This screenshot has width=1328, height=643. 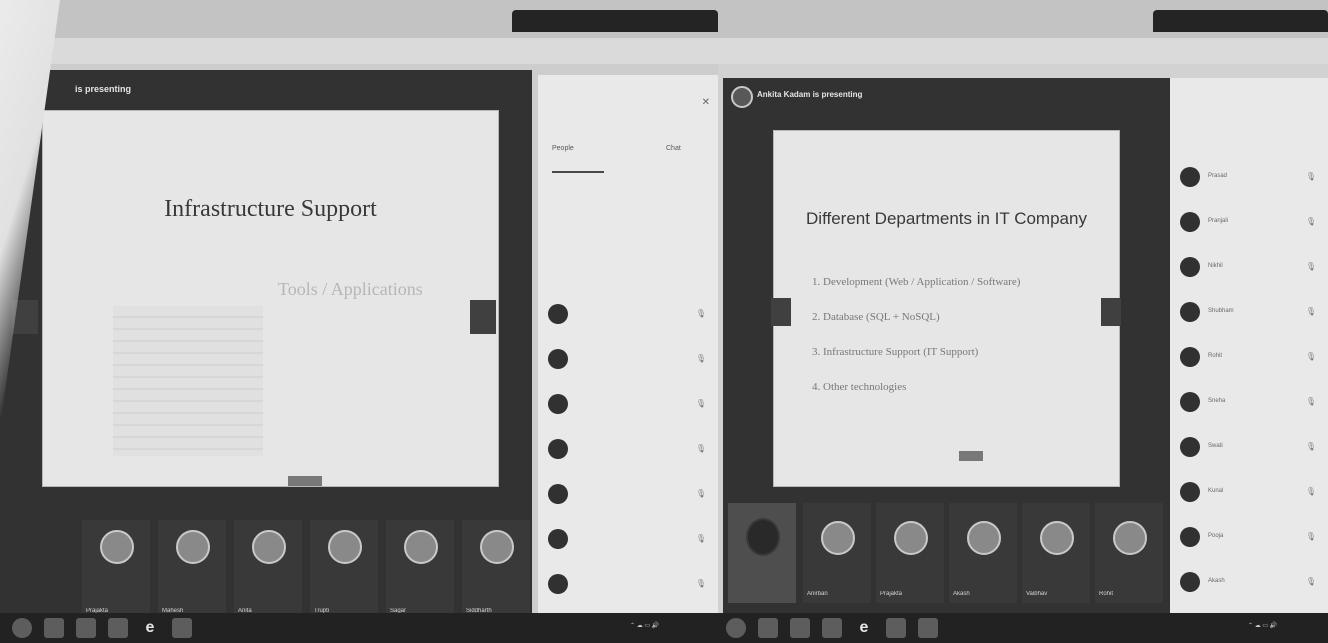 What do you see at coordinates (1249, 358) in the screenshot?
I see `list-item: Rohit 🎙` at bounding box center [1249, 358].